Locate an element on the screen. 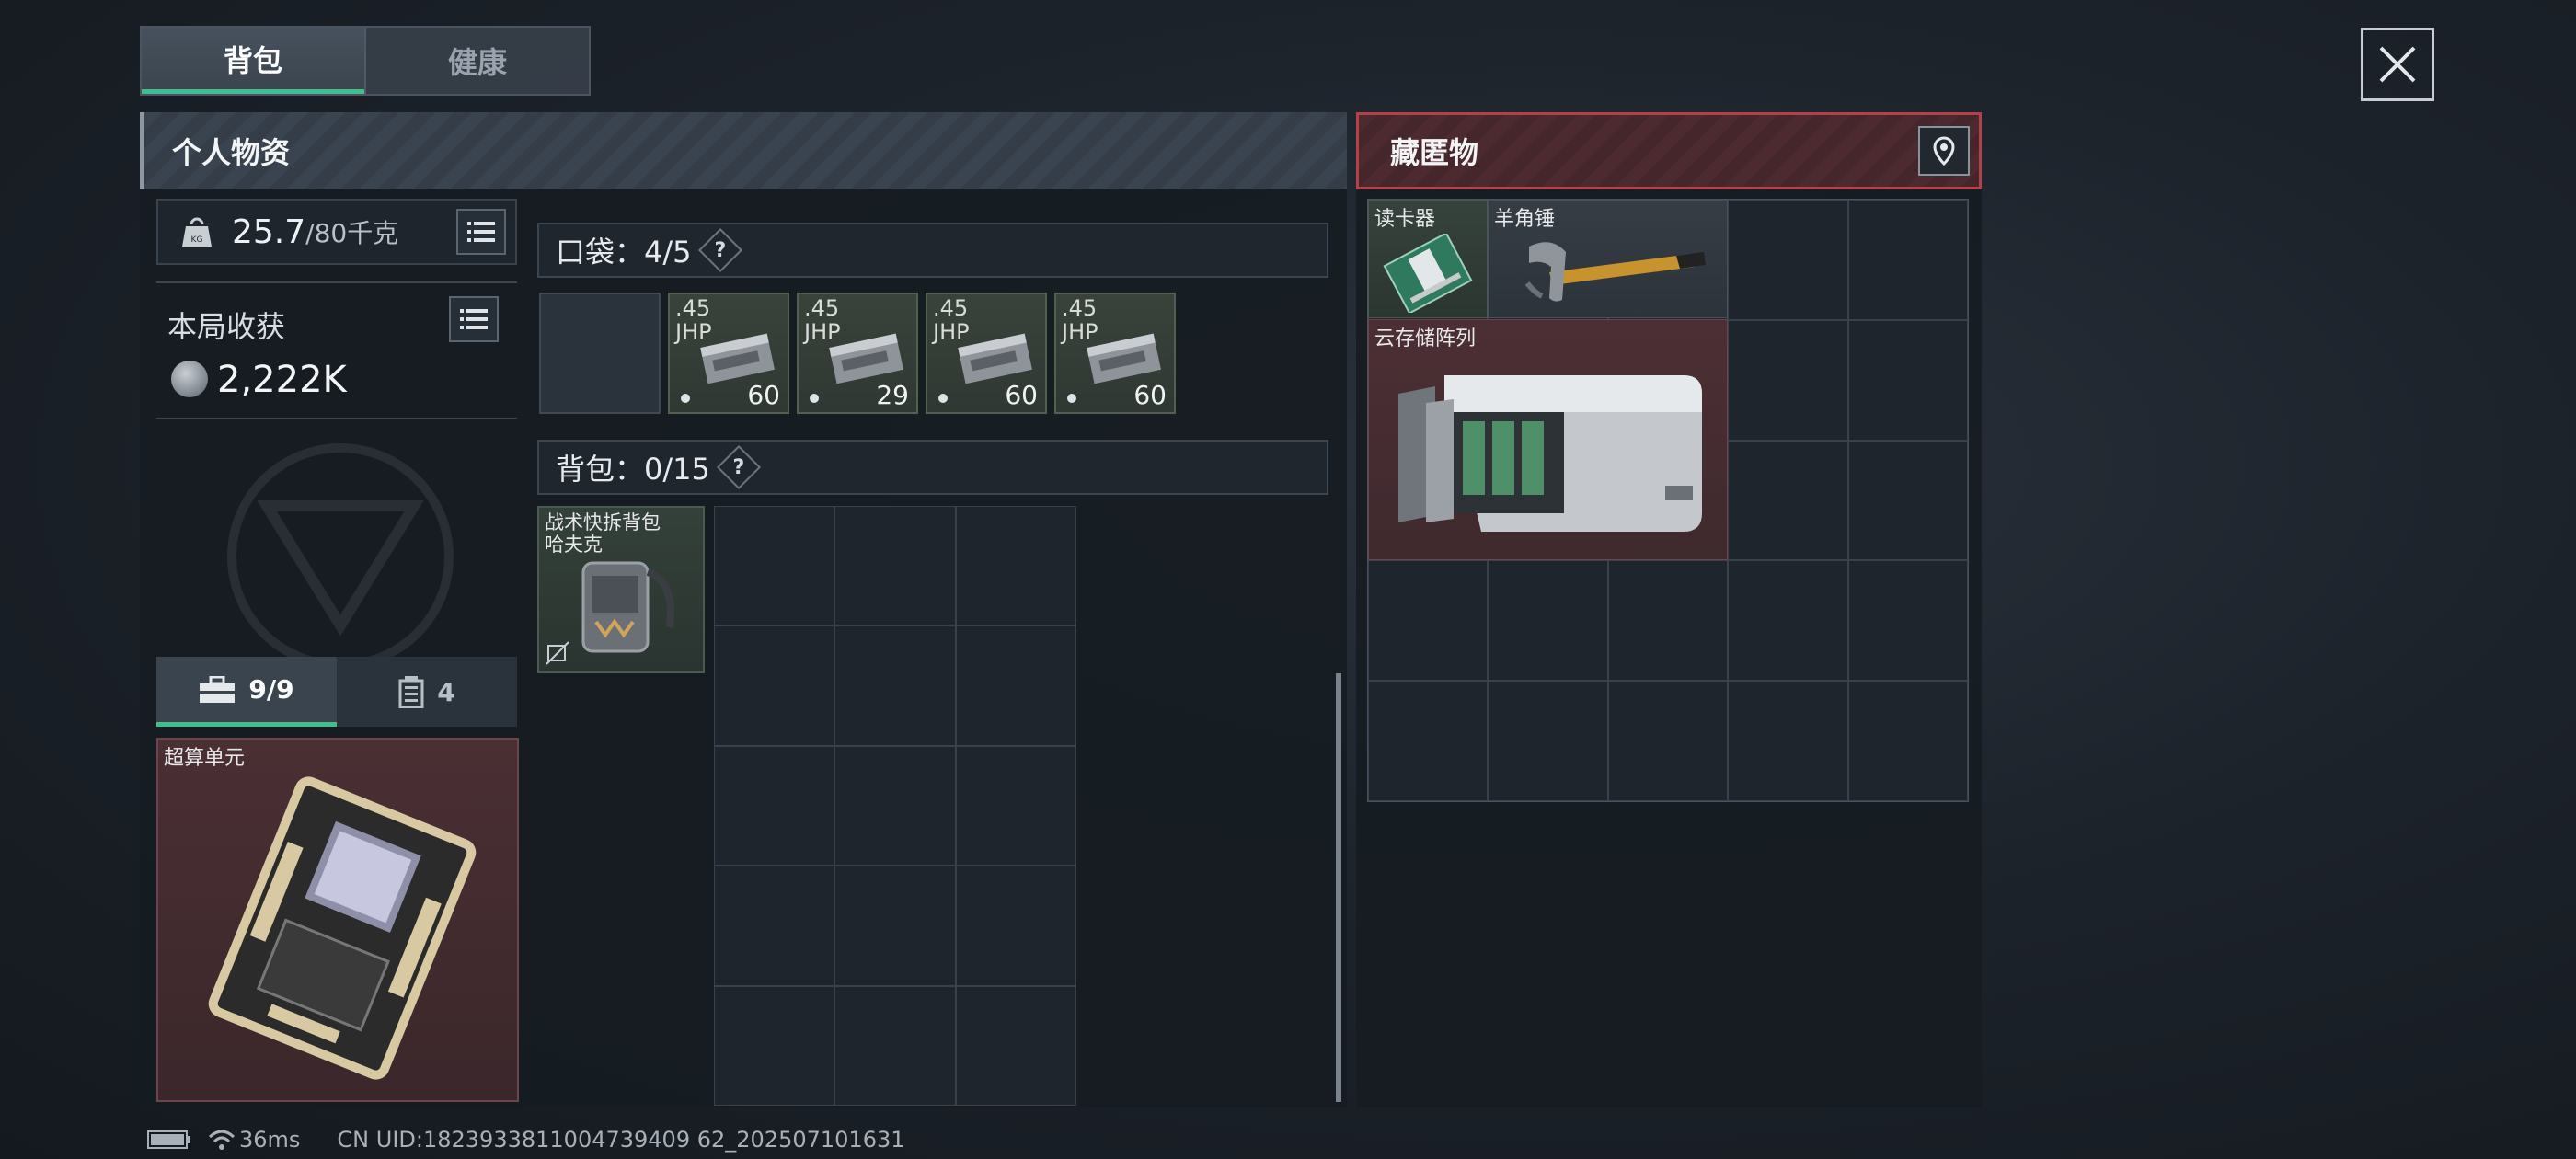 The width and height of the screenshot is (2576, 1159). personal-supplies-header: 个人物资 is located at coordinates (743, 150).